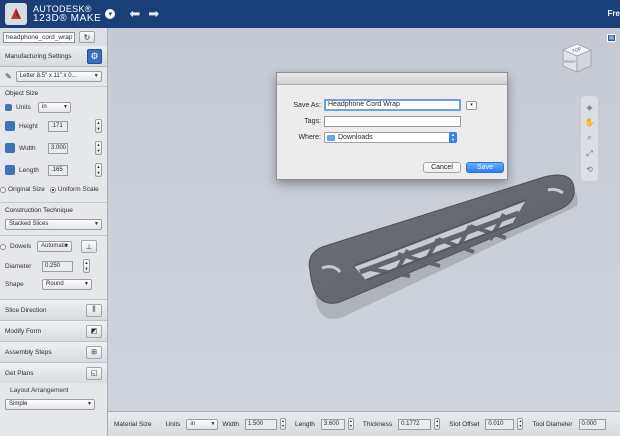 The height and width of the screenshot is (436, 620). What do you see at coordinates (415, 424) in the screenshot?
I see `thickness-input: 0.1772` at bounding box center [415, 424].